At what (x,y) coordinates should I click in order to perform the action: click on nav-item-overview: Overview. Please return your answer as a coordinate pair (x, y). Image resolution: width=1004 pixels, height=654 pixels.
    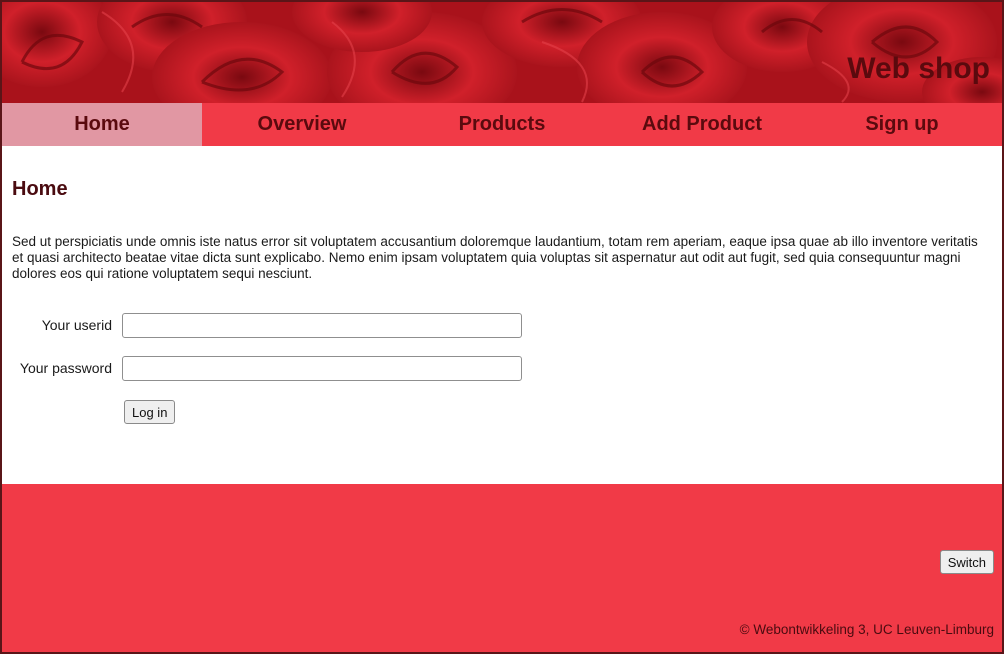
    Looking at the image, I should click on (302, 124).